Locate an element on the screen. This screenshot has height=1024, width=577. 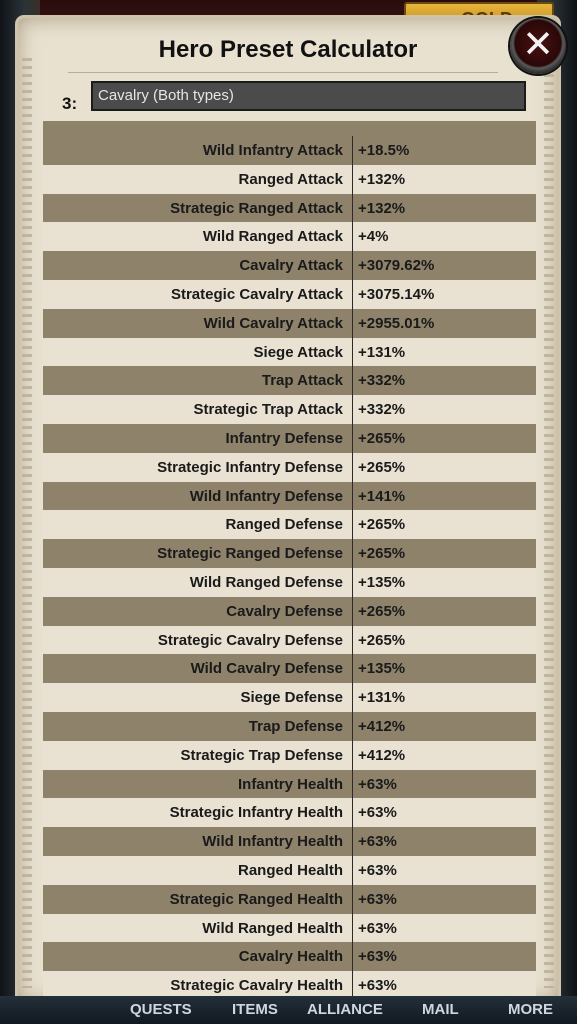
table-row: Strategic Ranged Attack +132% is located at coordinates (289, 208).